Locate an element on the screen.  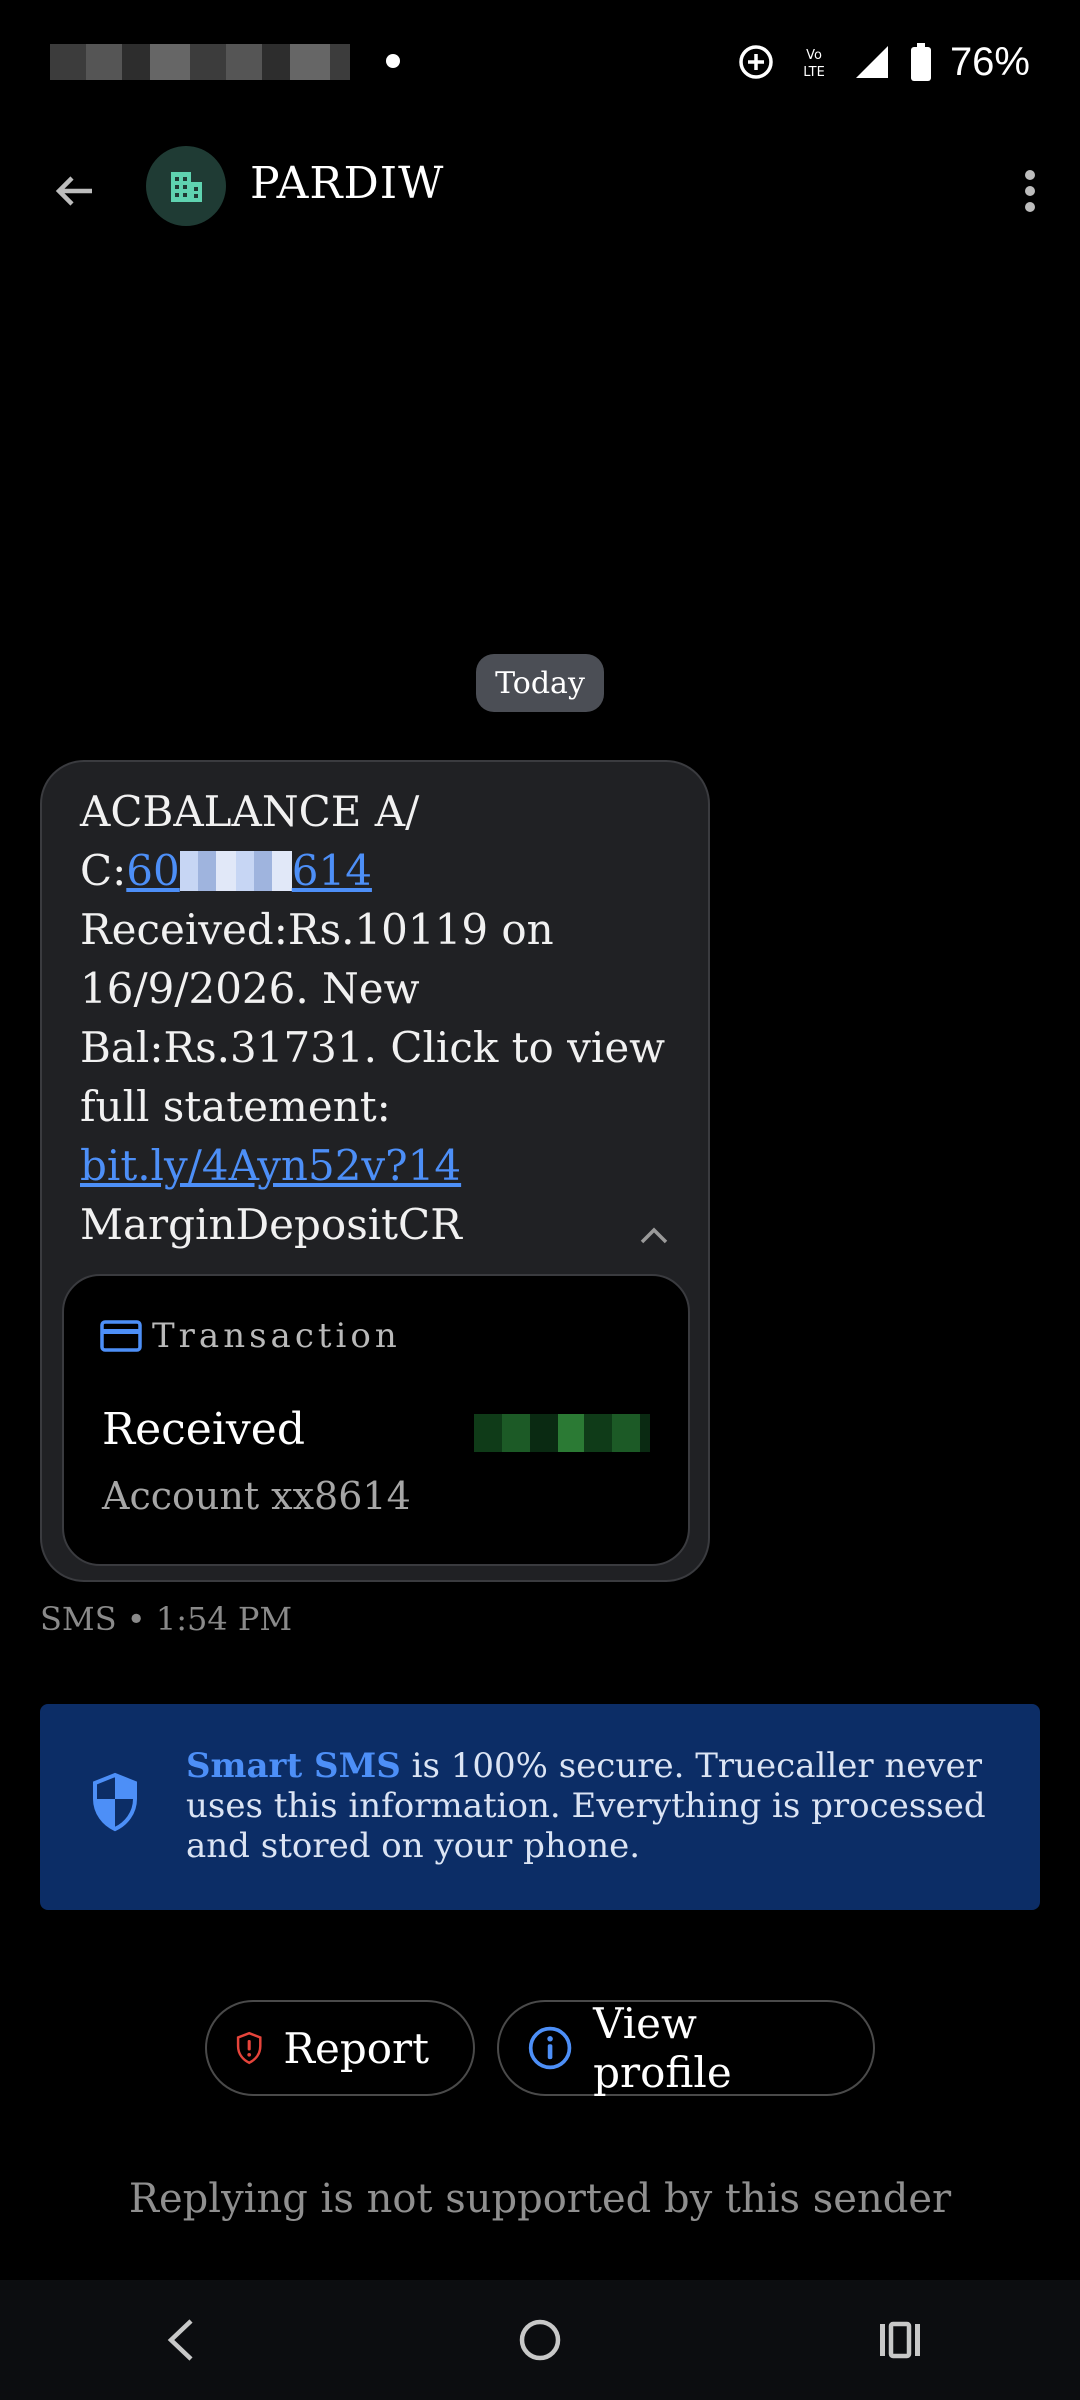
report-button: Report is located at coordinates (340, 2048).